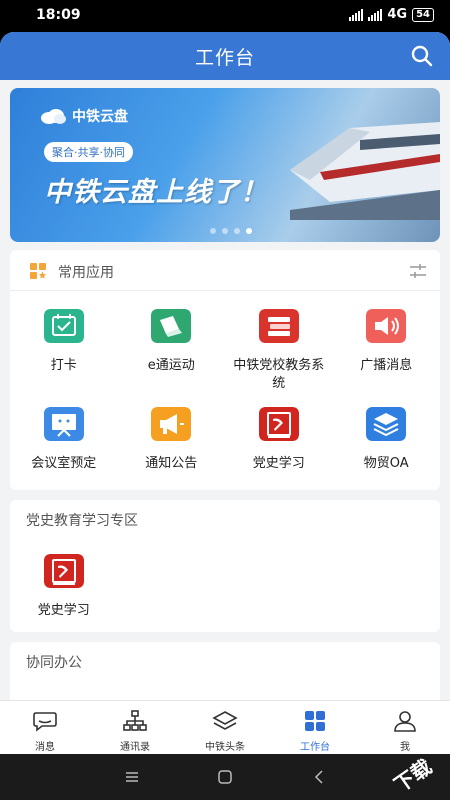 The width and height of the screenshot is (450, 800). I want to click on layers-outline-icon, so click(225, 720).